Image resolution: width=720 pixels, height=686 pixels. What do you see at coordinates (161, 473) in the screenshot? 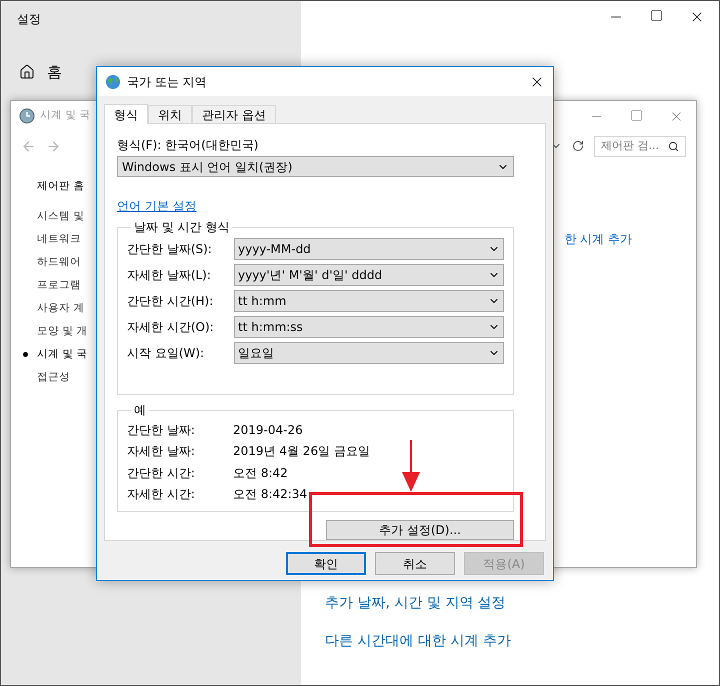
I see `example-label: 간단한 시간:` at bounding box center [161, 473].